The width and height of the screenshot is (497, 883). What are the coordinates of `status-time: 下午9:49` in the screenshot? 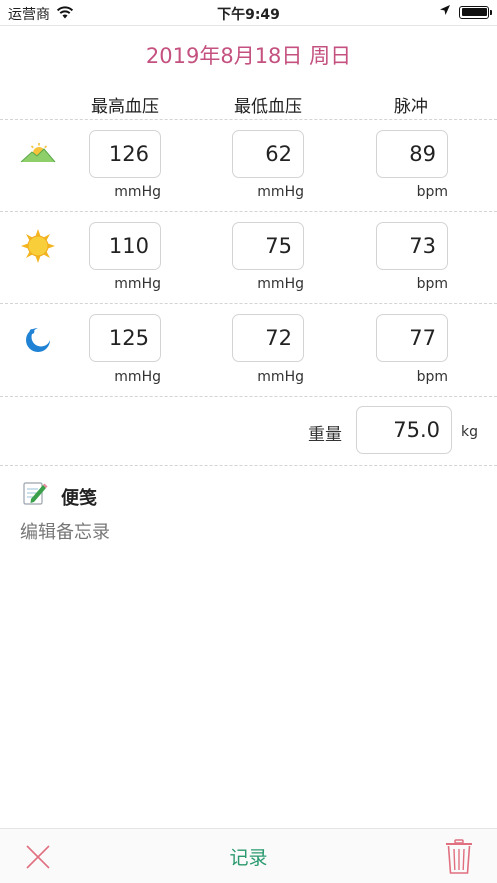 It's located at (248, 15).